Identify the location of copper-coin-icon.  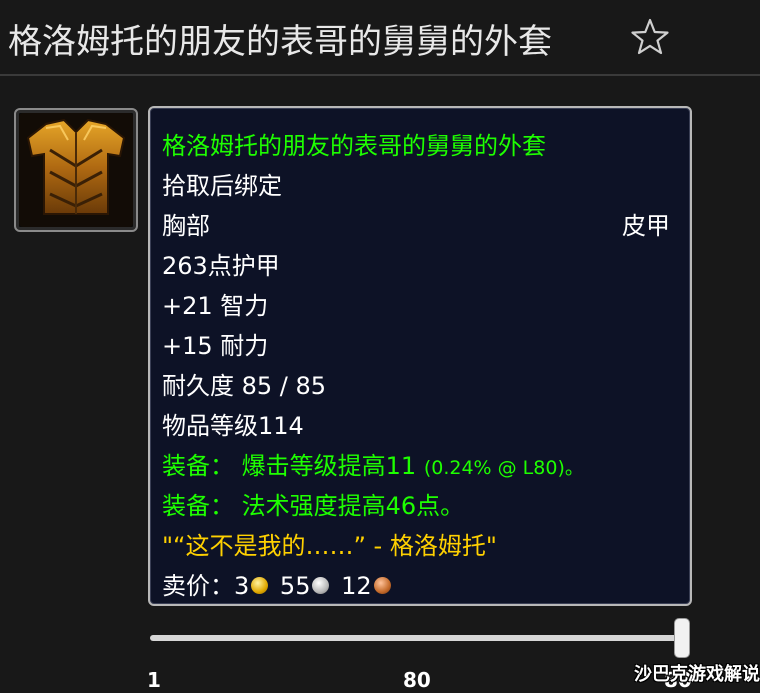
(382, 585).